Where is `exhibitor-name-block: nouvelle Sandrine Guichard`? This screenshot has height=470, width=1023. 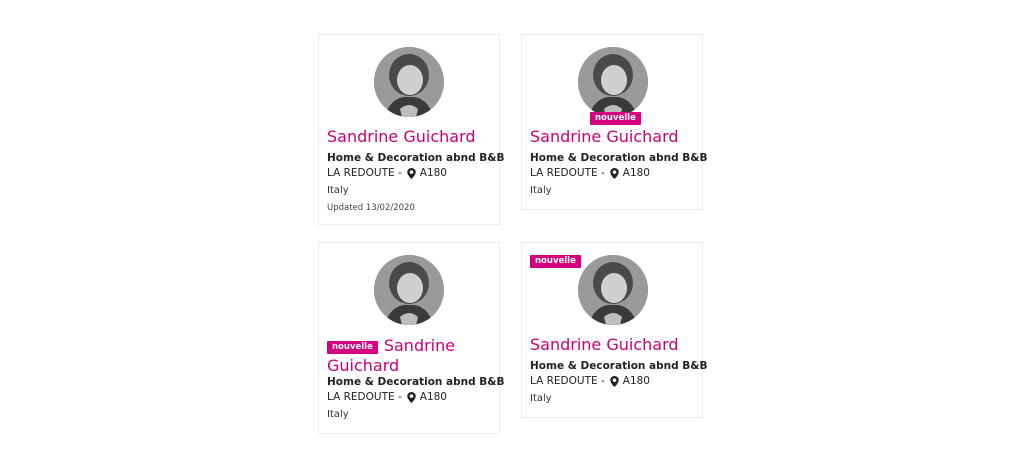
exhibitor-name-block: nouvelle Sandrine Guichard is located at coordinates (407, 356).